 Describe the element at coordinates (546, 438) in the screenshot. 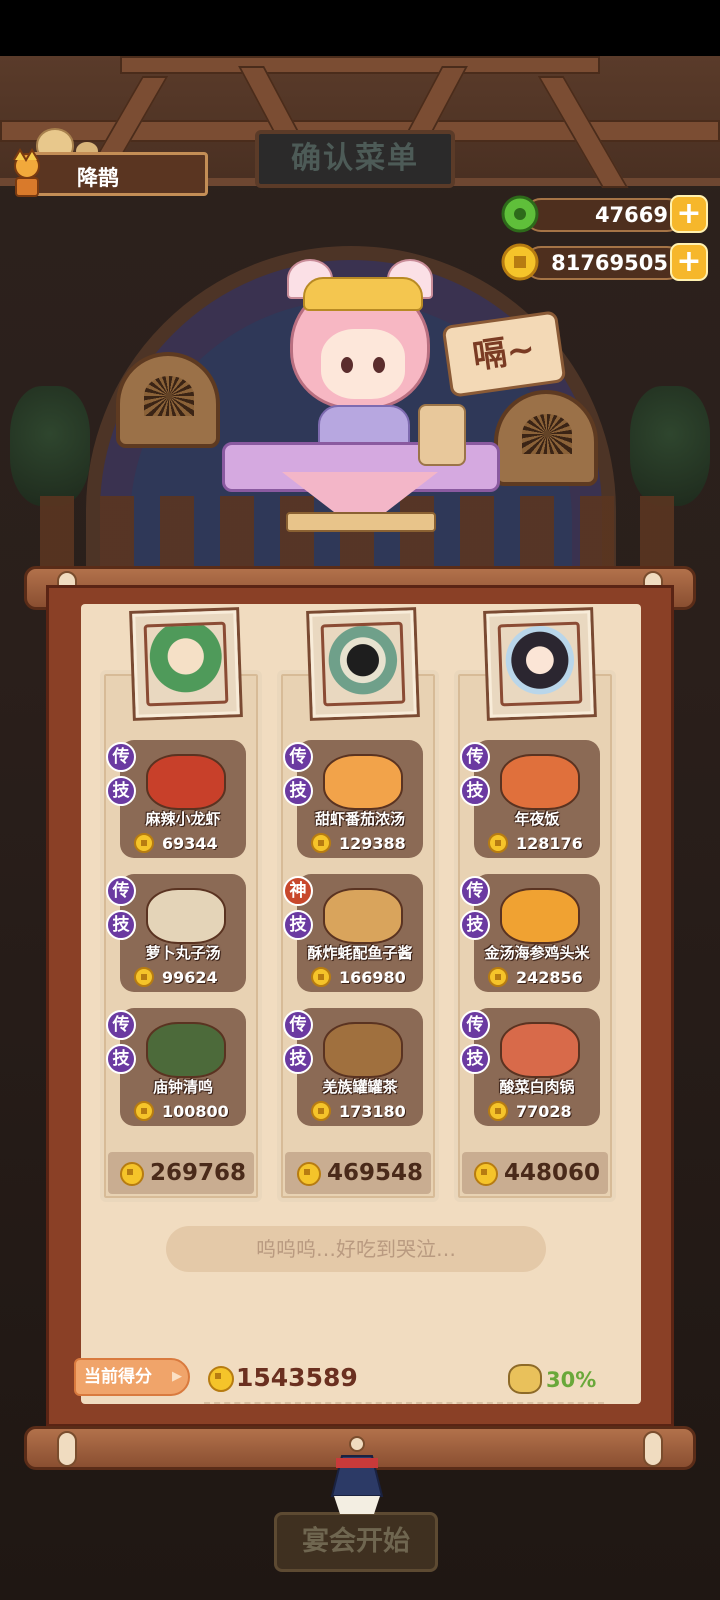

I see `fan-right-icon` at that location.